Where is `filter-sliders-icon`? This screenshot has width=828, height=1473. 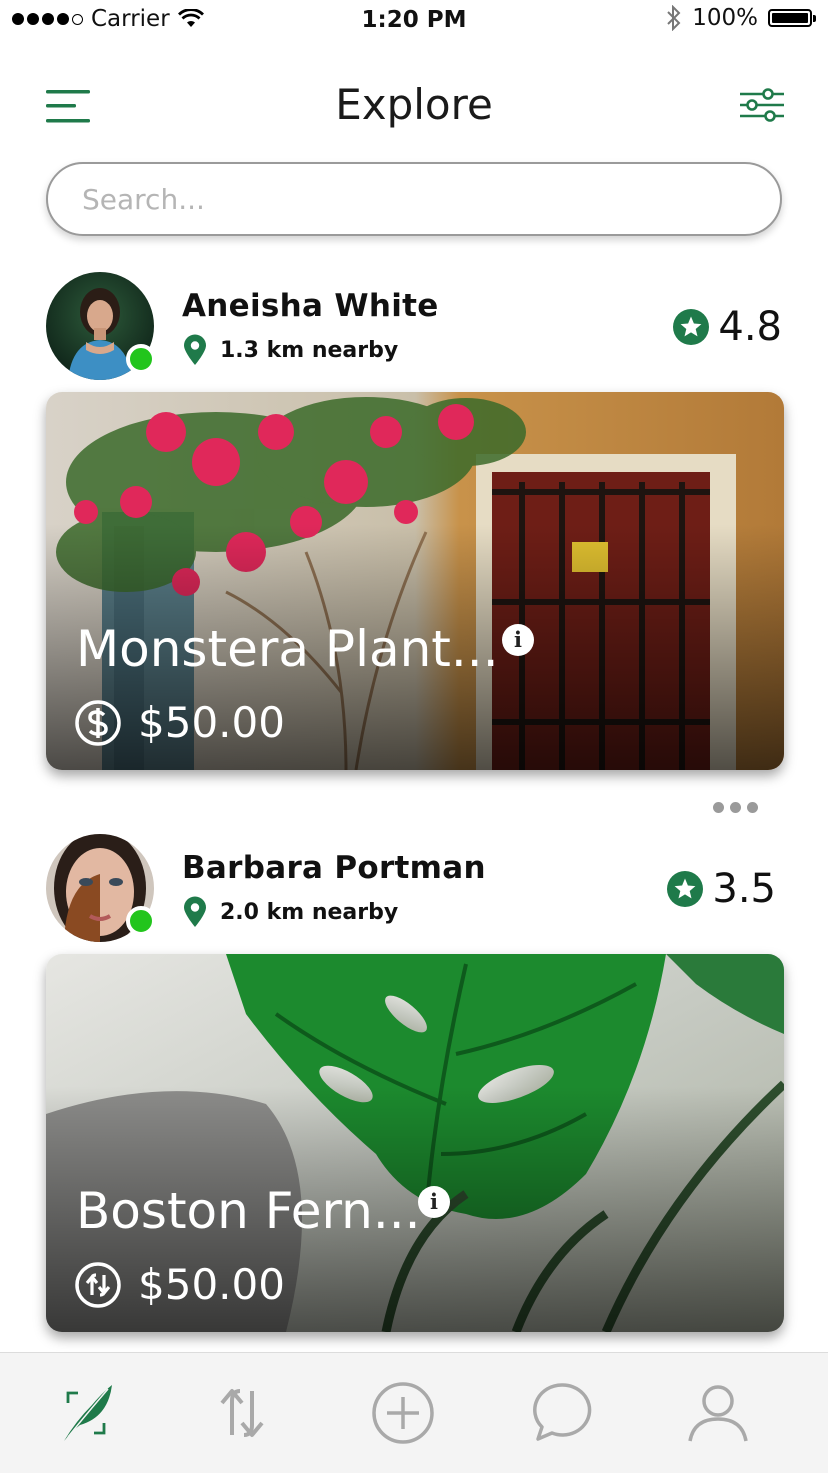
filter-sliders-icon is located at coordinates (762, 105).